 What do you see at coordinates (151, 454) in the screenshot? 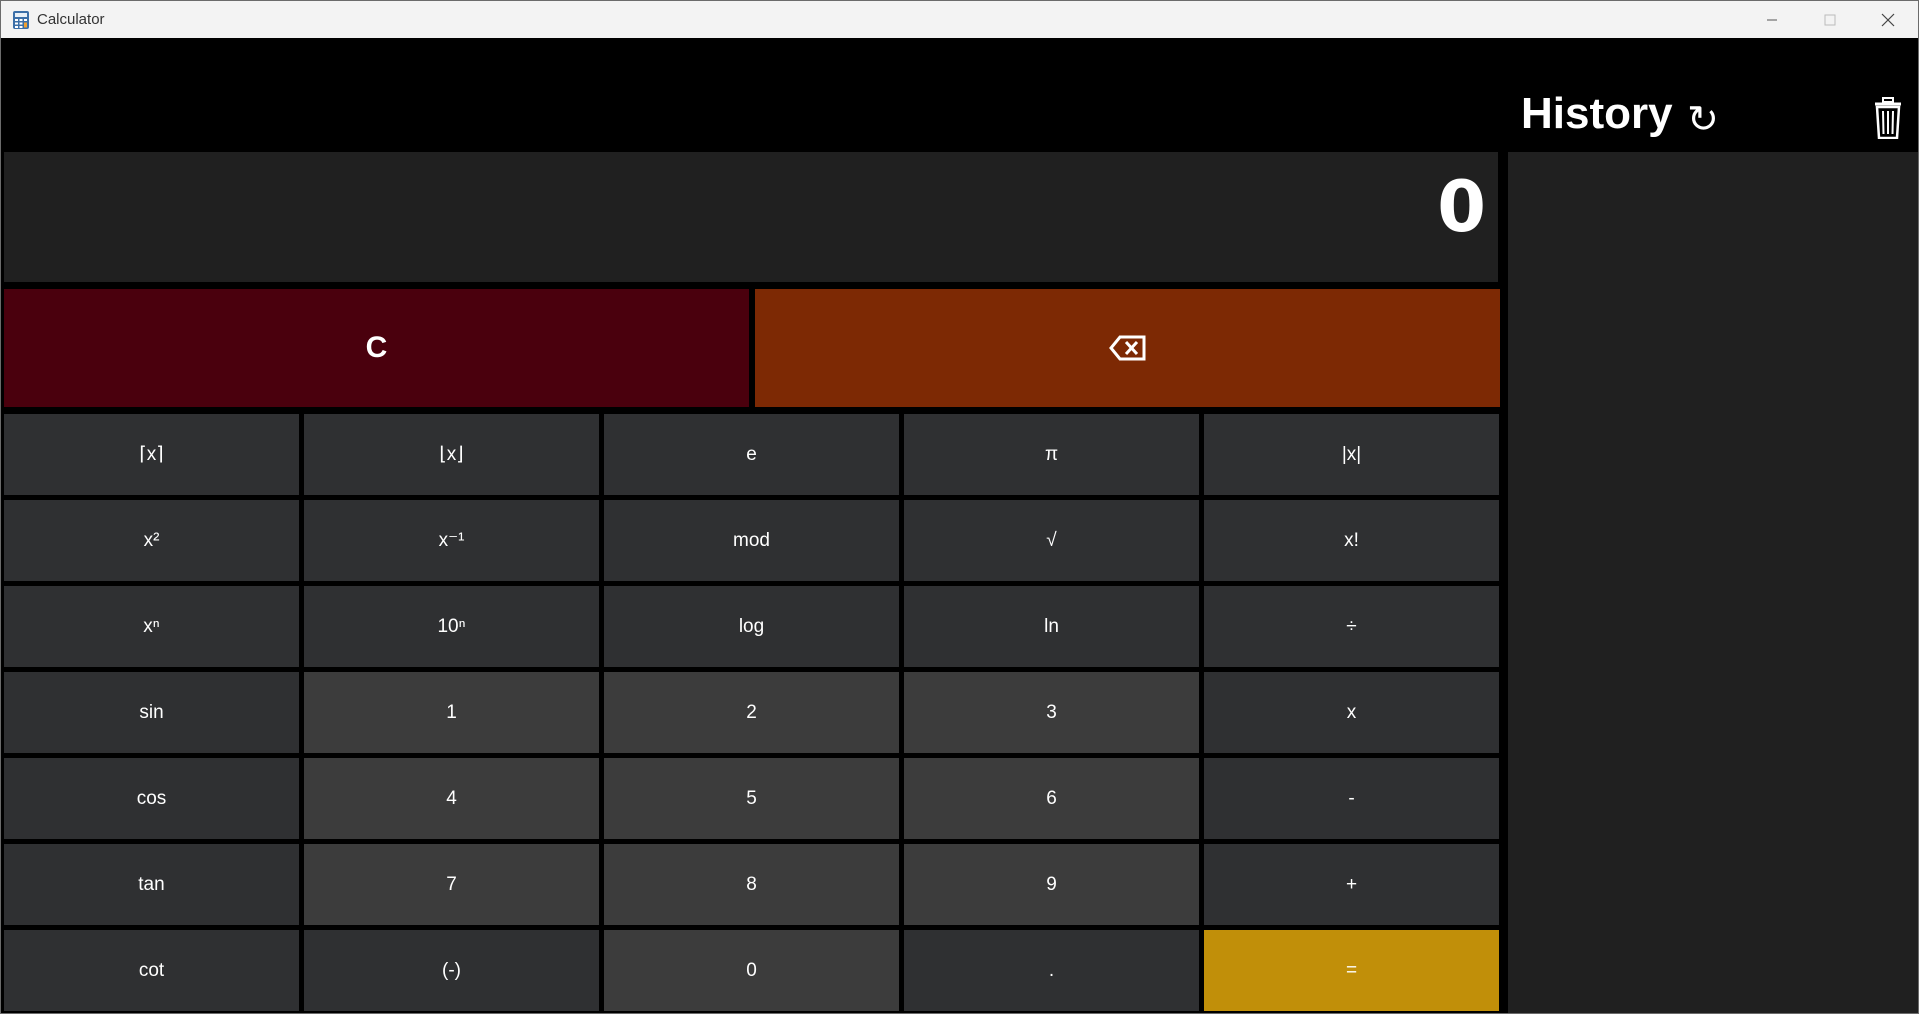
I see `key-0: ⌈x⌉` at bounding box center [151, 454].